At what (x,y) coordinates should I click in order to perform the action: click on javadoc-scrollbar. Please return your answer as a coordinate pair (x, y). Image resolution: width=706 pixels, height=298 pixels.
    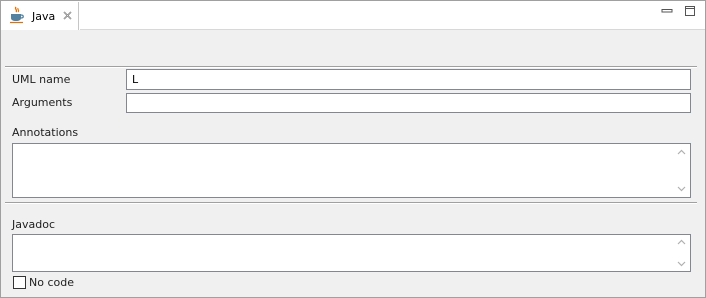
    Looking at the image, I should click on (681, 253).